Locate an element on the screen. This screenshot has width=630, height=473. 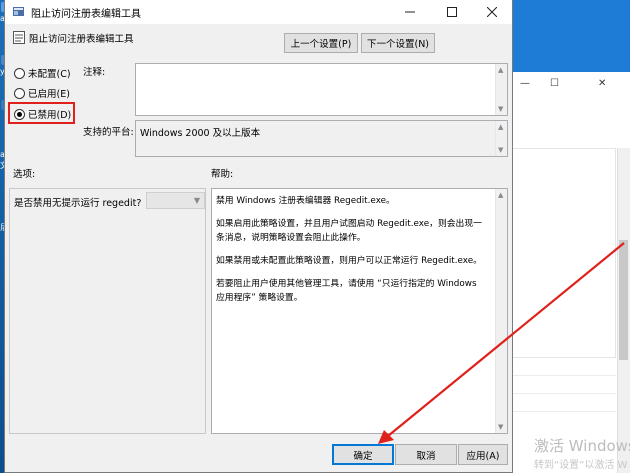
close-button is located at coordinates (492, 12).